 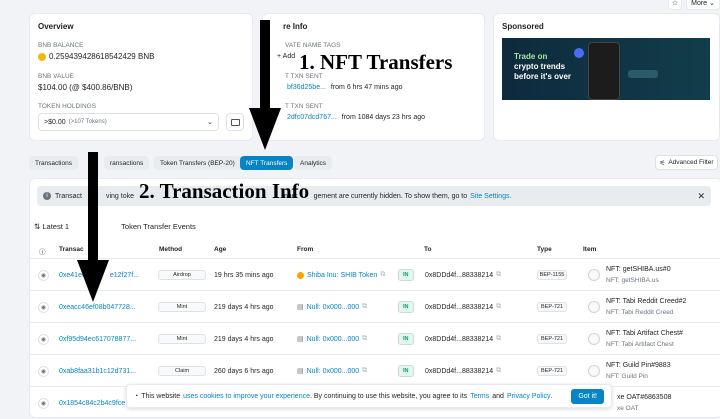 What do you see at coordinates (366, 87) in the screenshot?
I see `first-txn-time: from 6 hrs 47 mins ago` at bounding box center [366, 87].